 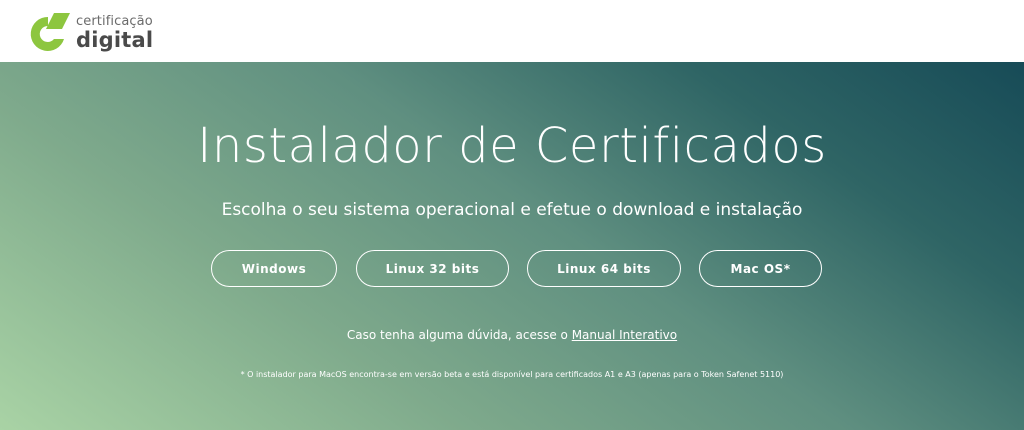 What do you see at coordinates (459, 335) in the screenshot?
I see `help-prefix: Caso tenha alguma dúvida, acesse o` at bounding box center [459, 335].